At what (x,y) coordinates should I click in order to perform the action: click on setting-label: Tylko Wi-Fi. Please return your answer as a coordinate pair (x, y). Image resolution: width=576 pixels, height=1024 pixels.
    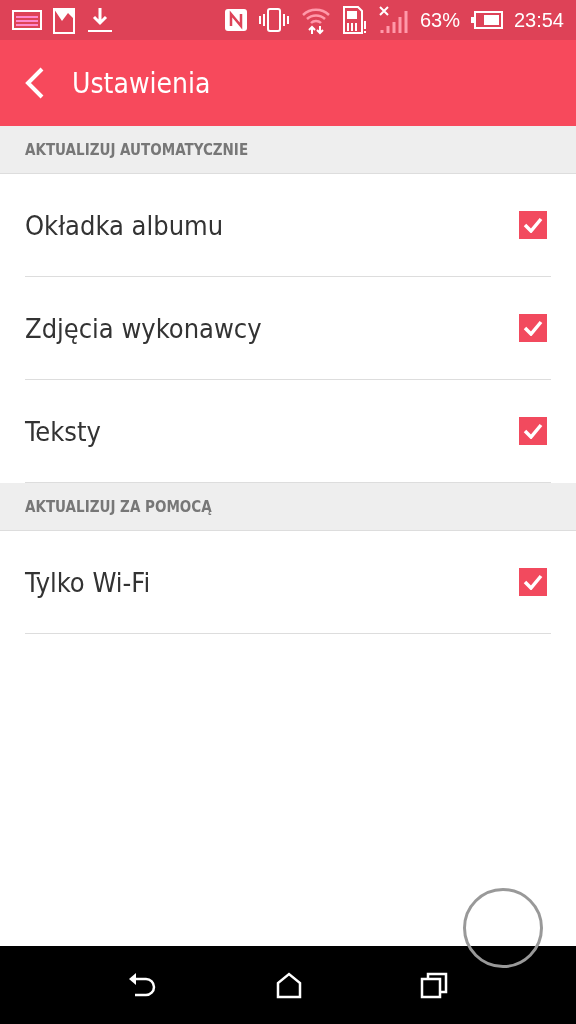
    Looking at the image, I should click on (88, 582).